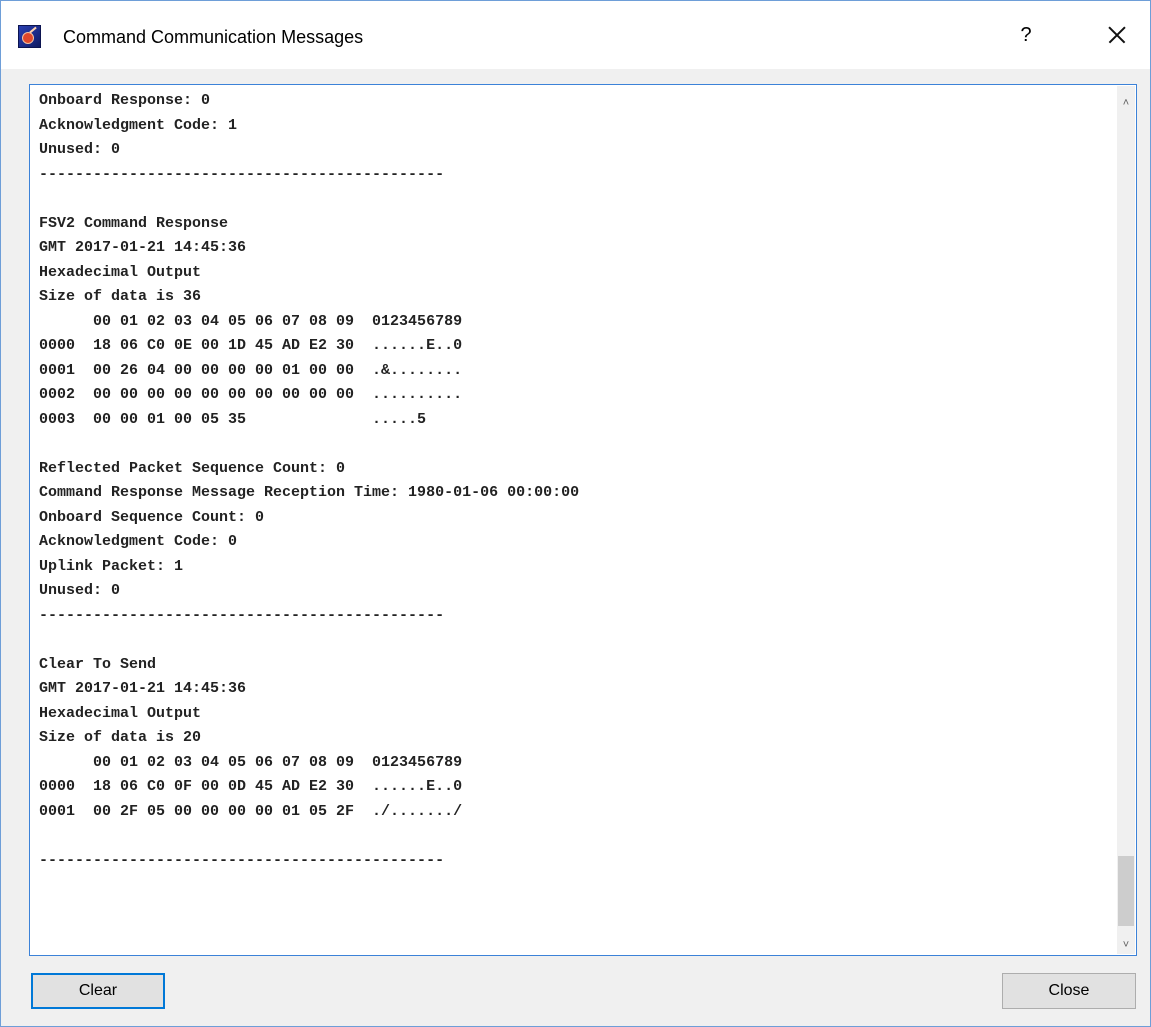  Describe the element at coordinates (1126, 520) in the screenshot. I see `vertical-scrollbar: ˄ ˅` at that location.